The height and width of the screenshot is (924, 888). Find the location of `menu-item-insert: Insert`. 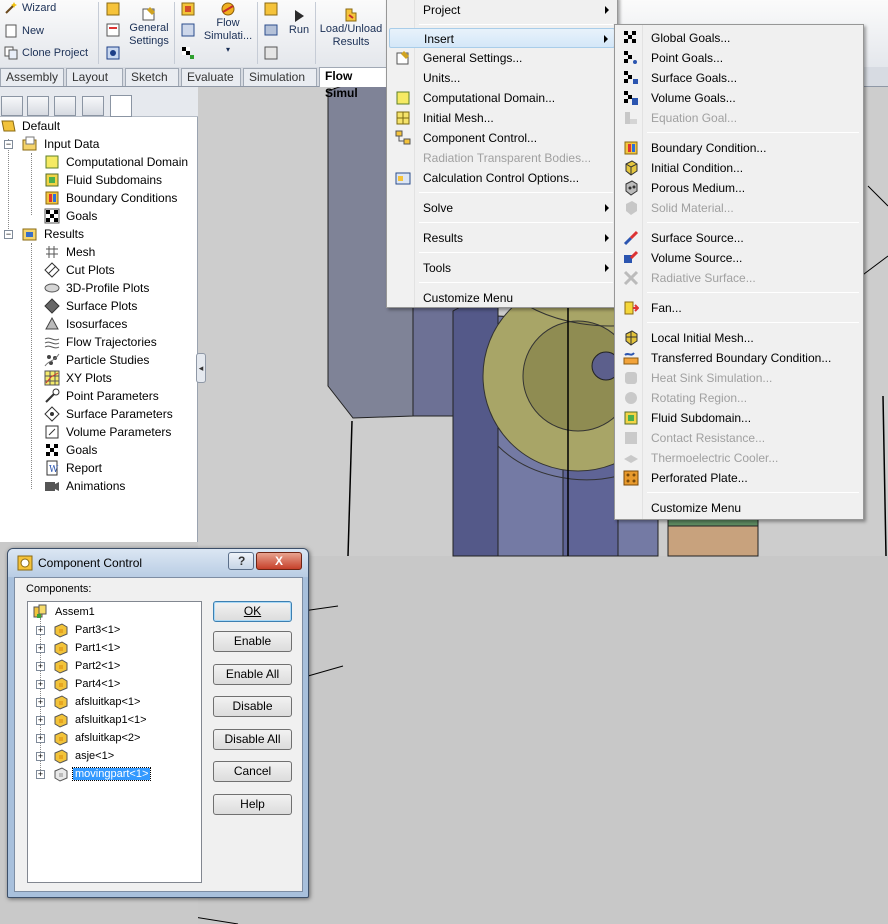

menu-item-insert: Insert is located at coordinates (502, 38).